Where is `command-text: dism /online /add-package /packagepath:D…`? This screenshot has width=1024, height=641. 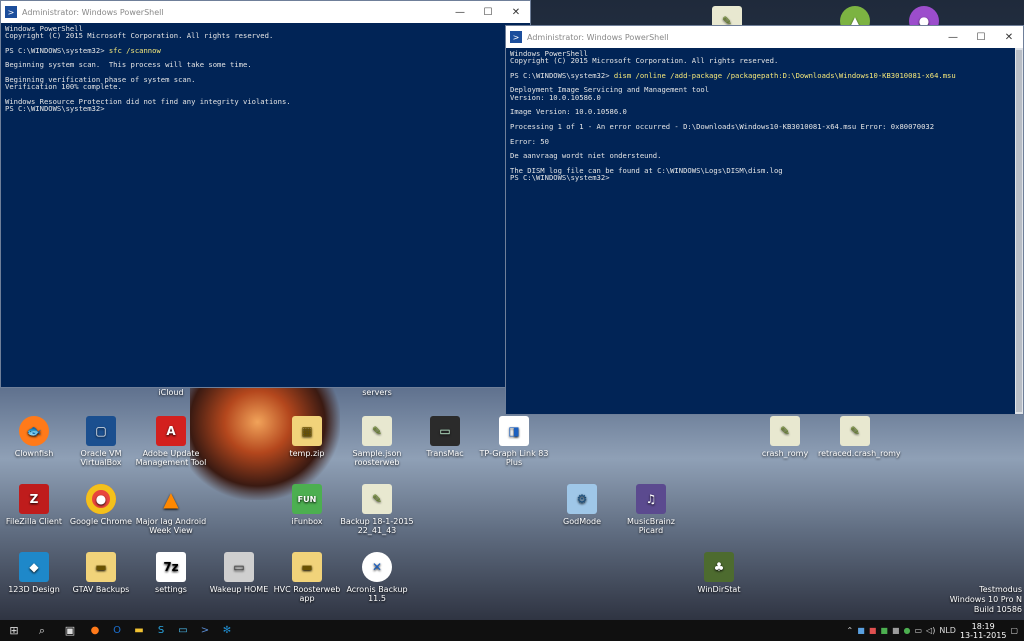
command-text: dism /online /add-package /packagepath:D… is located at coordinates (784, 75).